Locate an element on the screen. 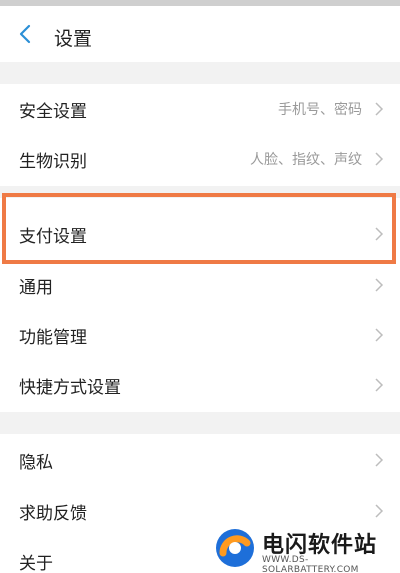 The width and height of the screenshot is (400, 573). settings-row-security: 安全设置 手机号、密码 is located at coordinates (200, 109).